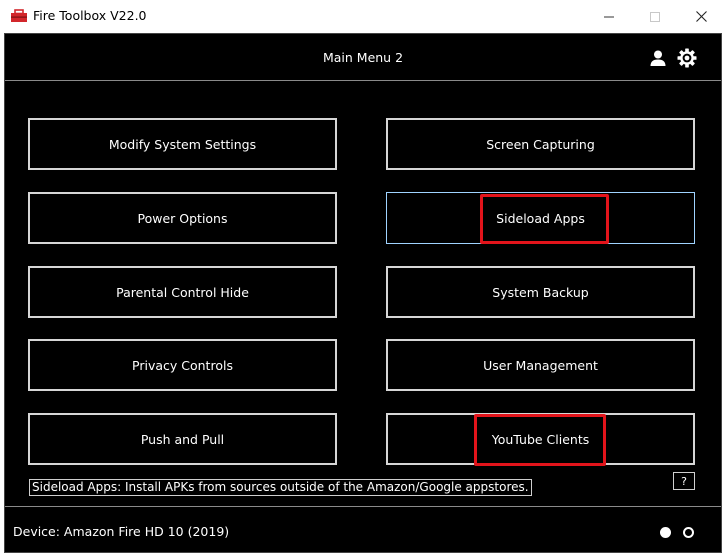  What do you see at coordinates (90, 15) in the screenshot?
I see `window-title: Fire Toolbox V22.0` at bounding box center [90, 15].